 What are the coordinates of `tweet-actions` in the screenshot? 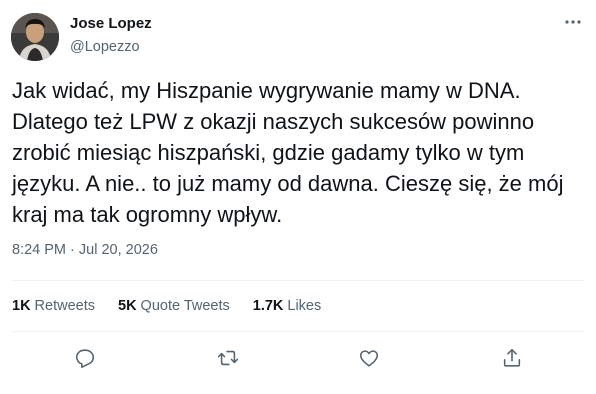 It's located at (298, 358).